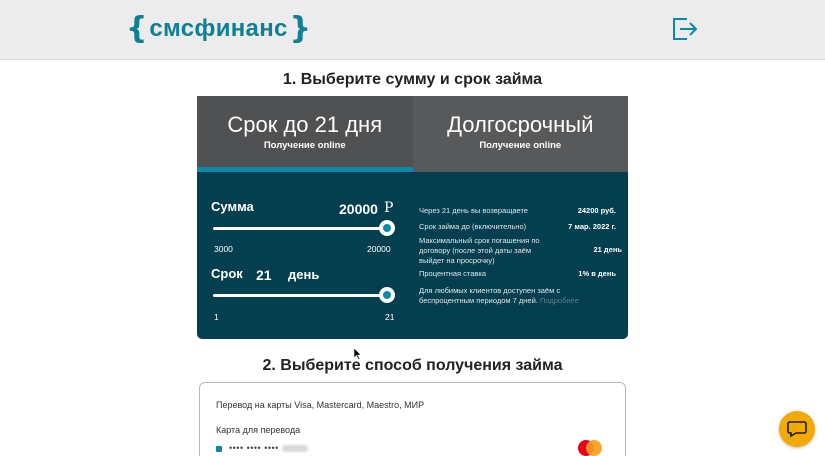  Describe the element at coordinates (390, 317) in the screenshot. I see `term-max: 21` at that location.